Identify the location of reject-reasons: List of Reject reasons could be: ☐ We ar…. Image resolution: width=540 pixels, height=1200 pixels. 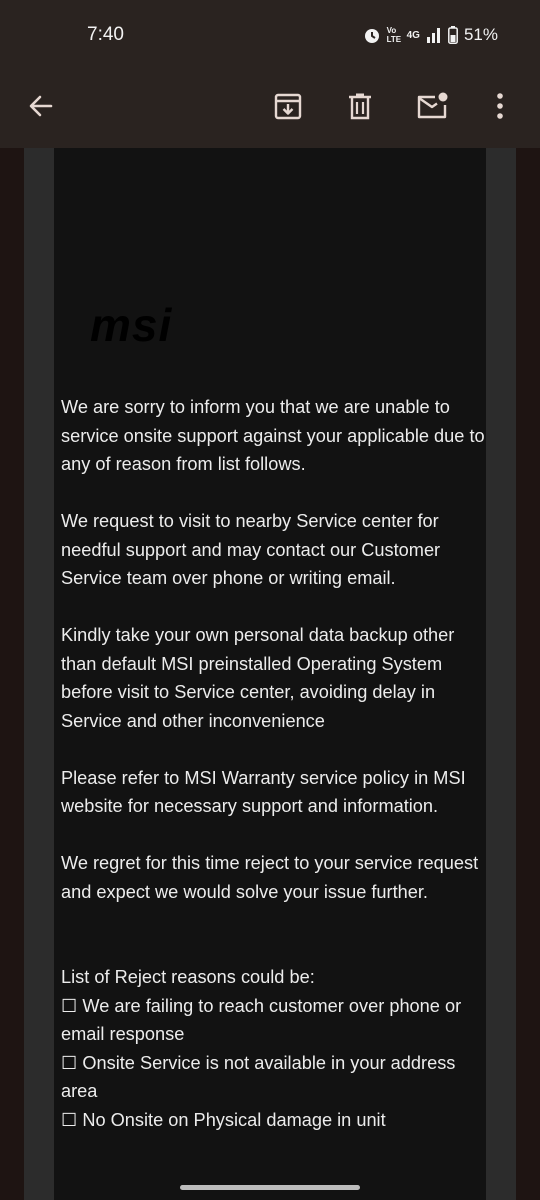
(273, 1048).